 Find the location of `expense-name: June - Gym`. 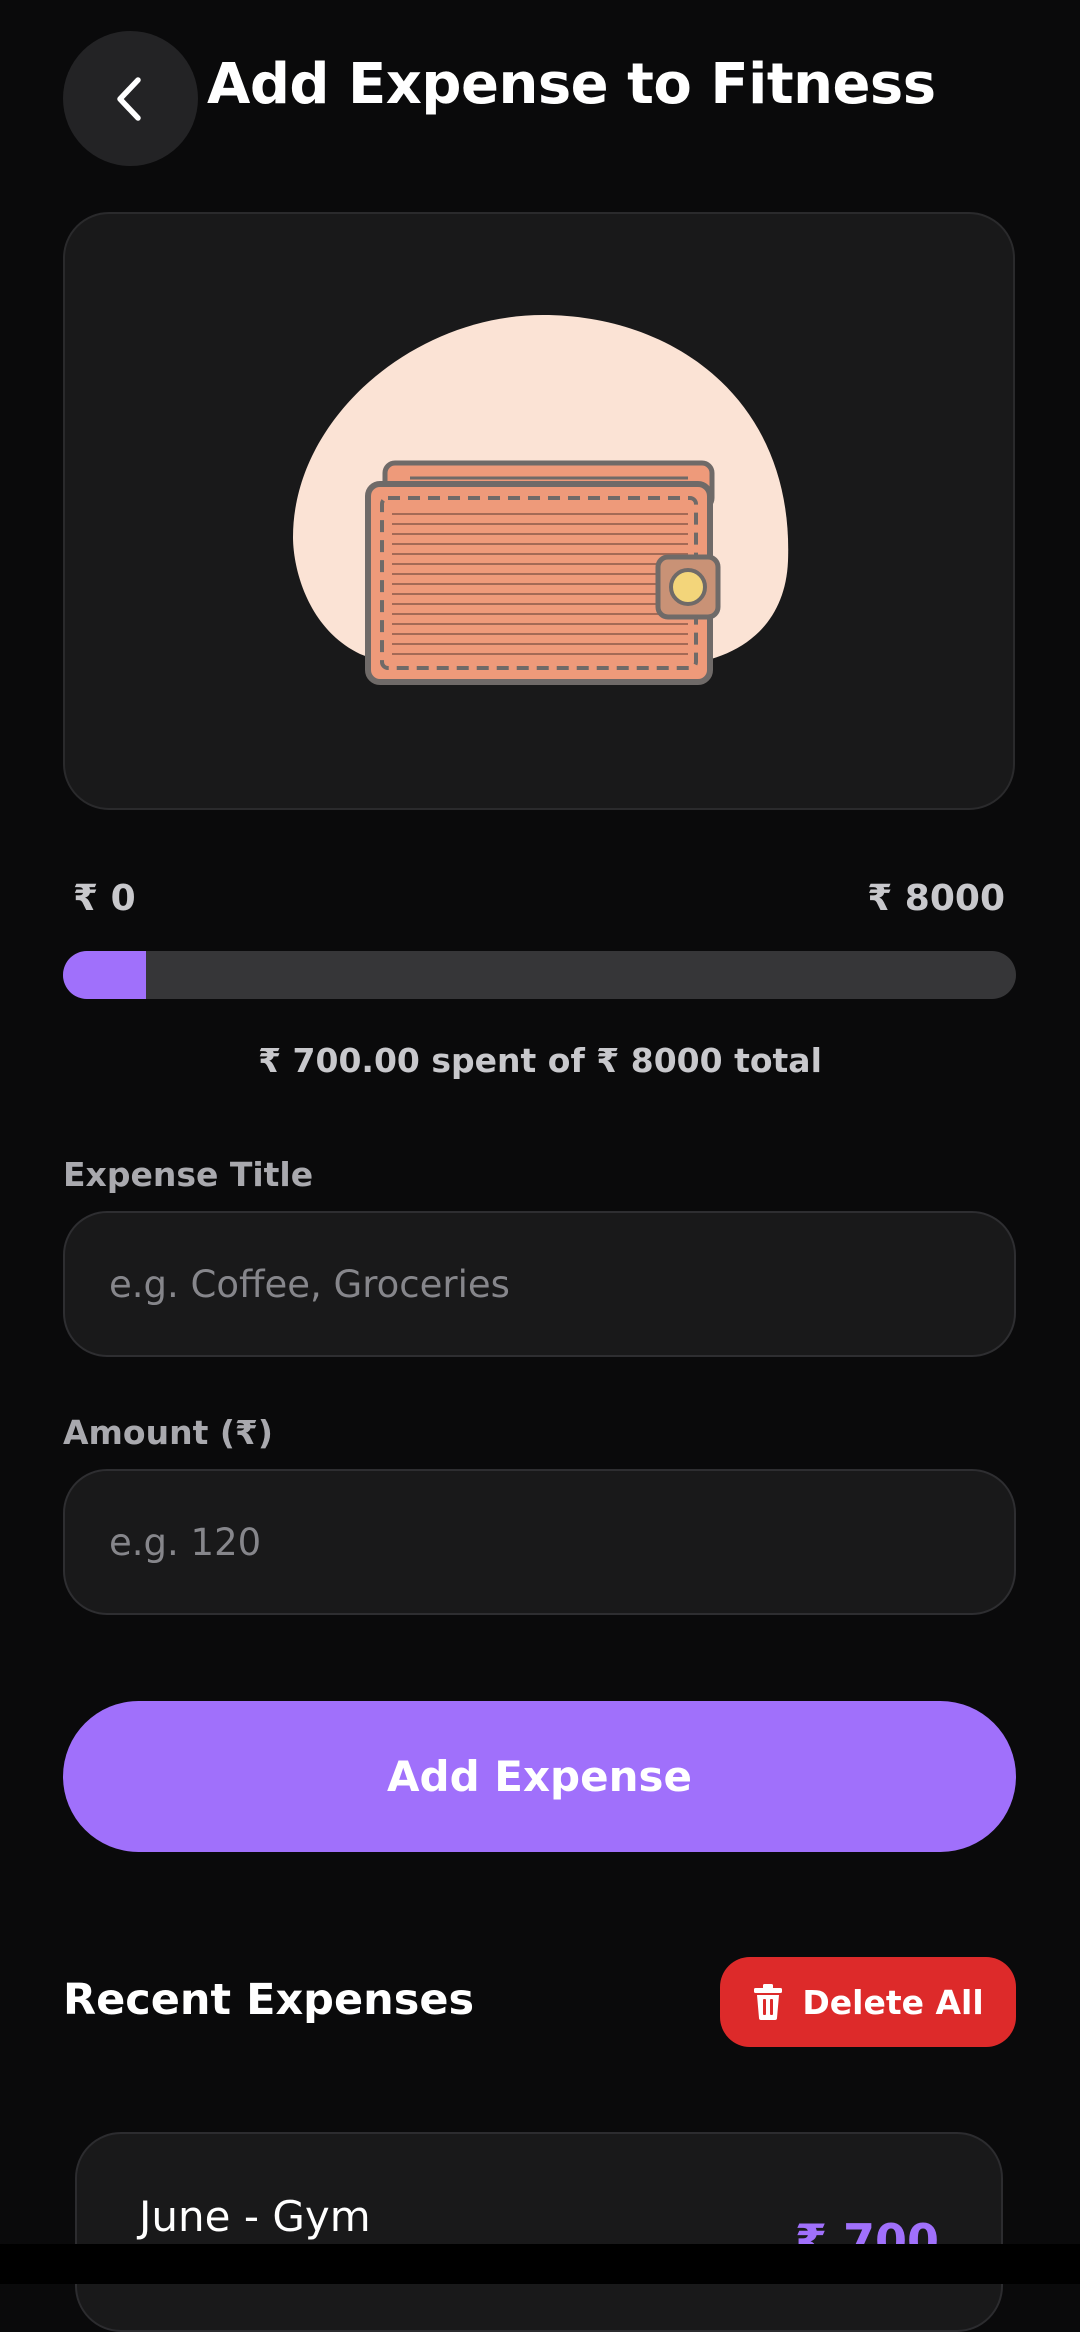

expense-name: June - Gym is located at coordinates (255, 2216).